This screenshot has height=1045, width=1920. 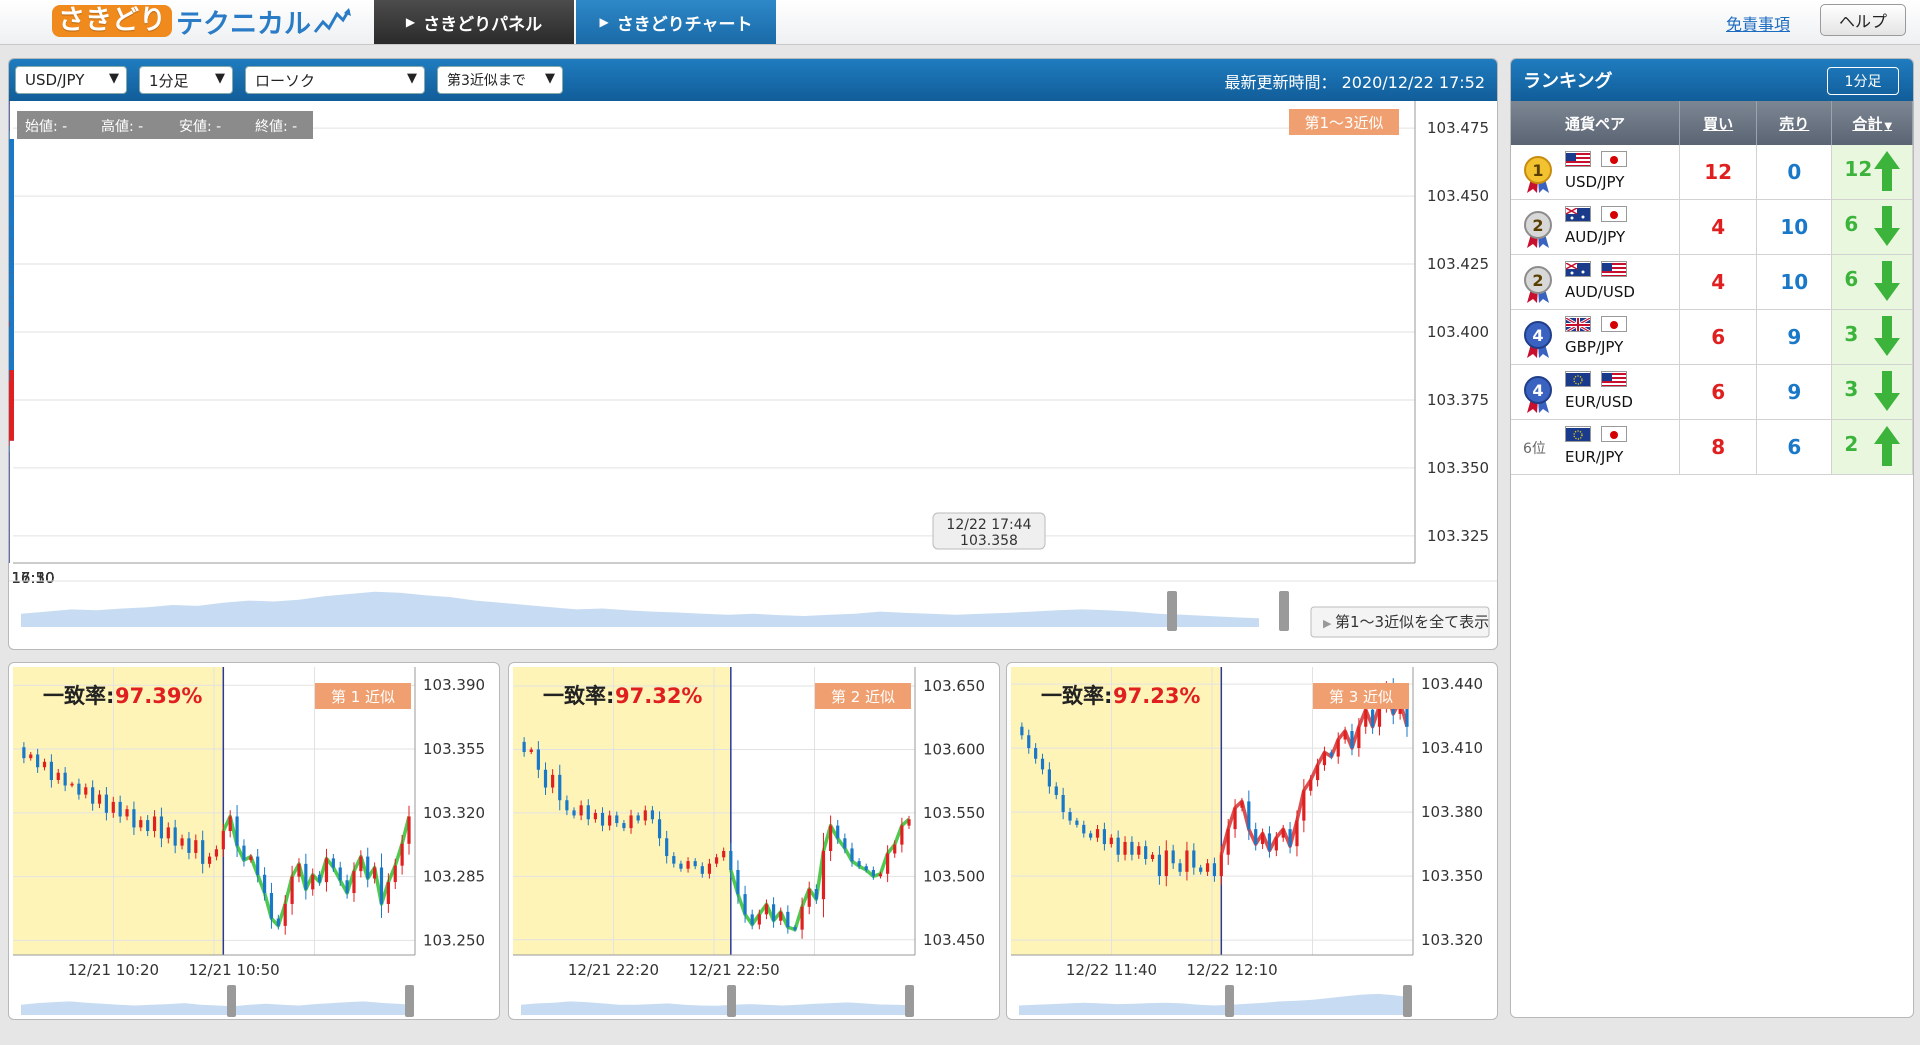 I want to click on x-tick-label: 12/21 22:20, so click(x=613, y=970).